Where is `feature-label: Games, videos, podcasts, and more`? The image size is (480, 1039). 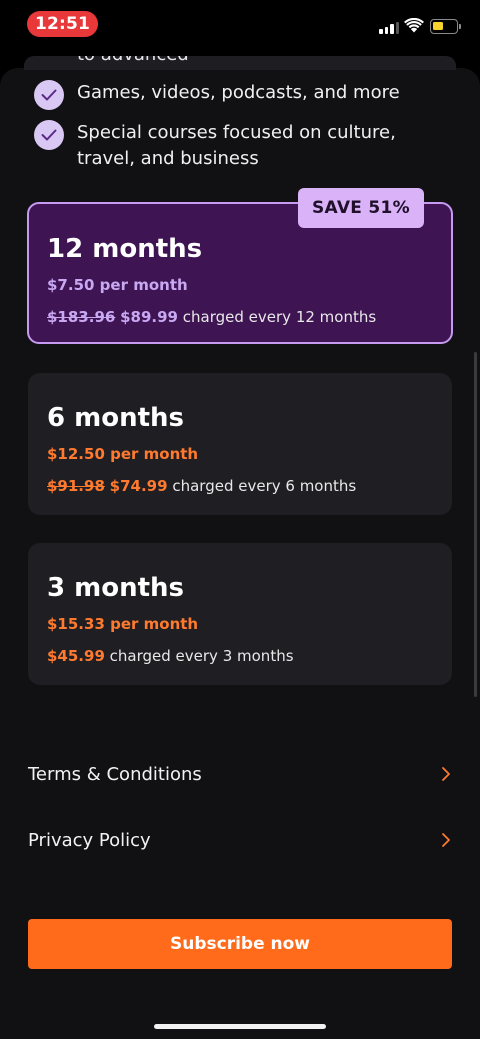
feature-label: Games, videos, podcasts, and more is located at coordinates (238, 92).